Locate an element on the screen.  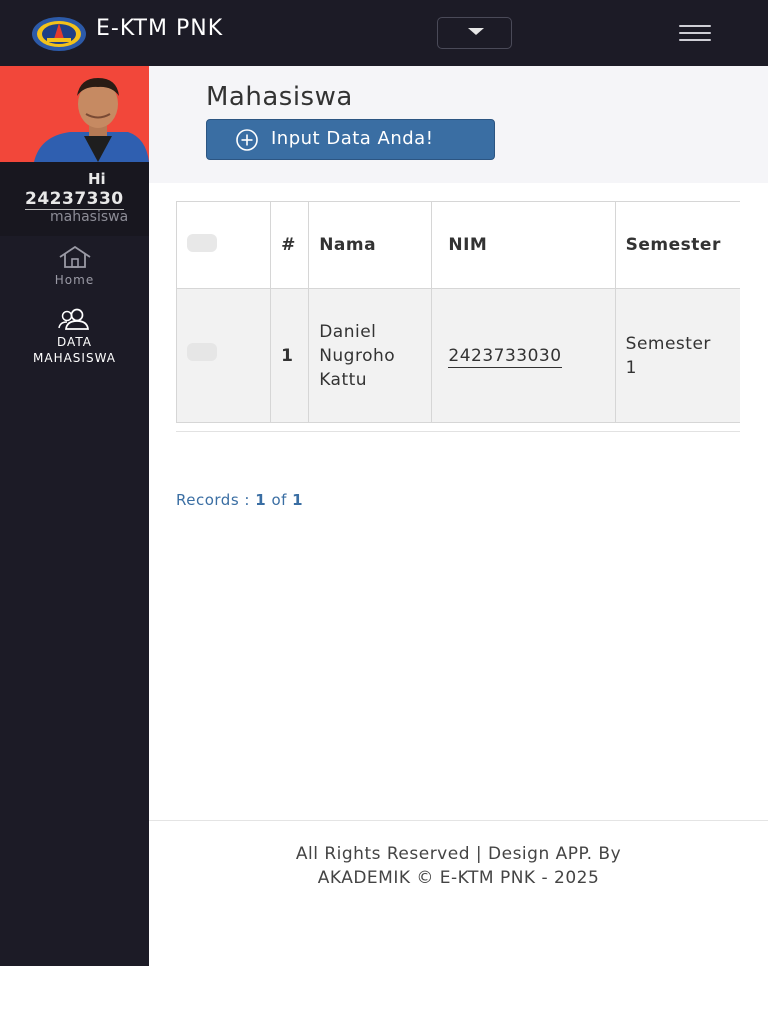
home-icon is located at coordinates (74, 256).